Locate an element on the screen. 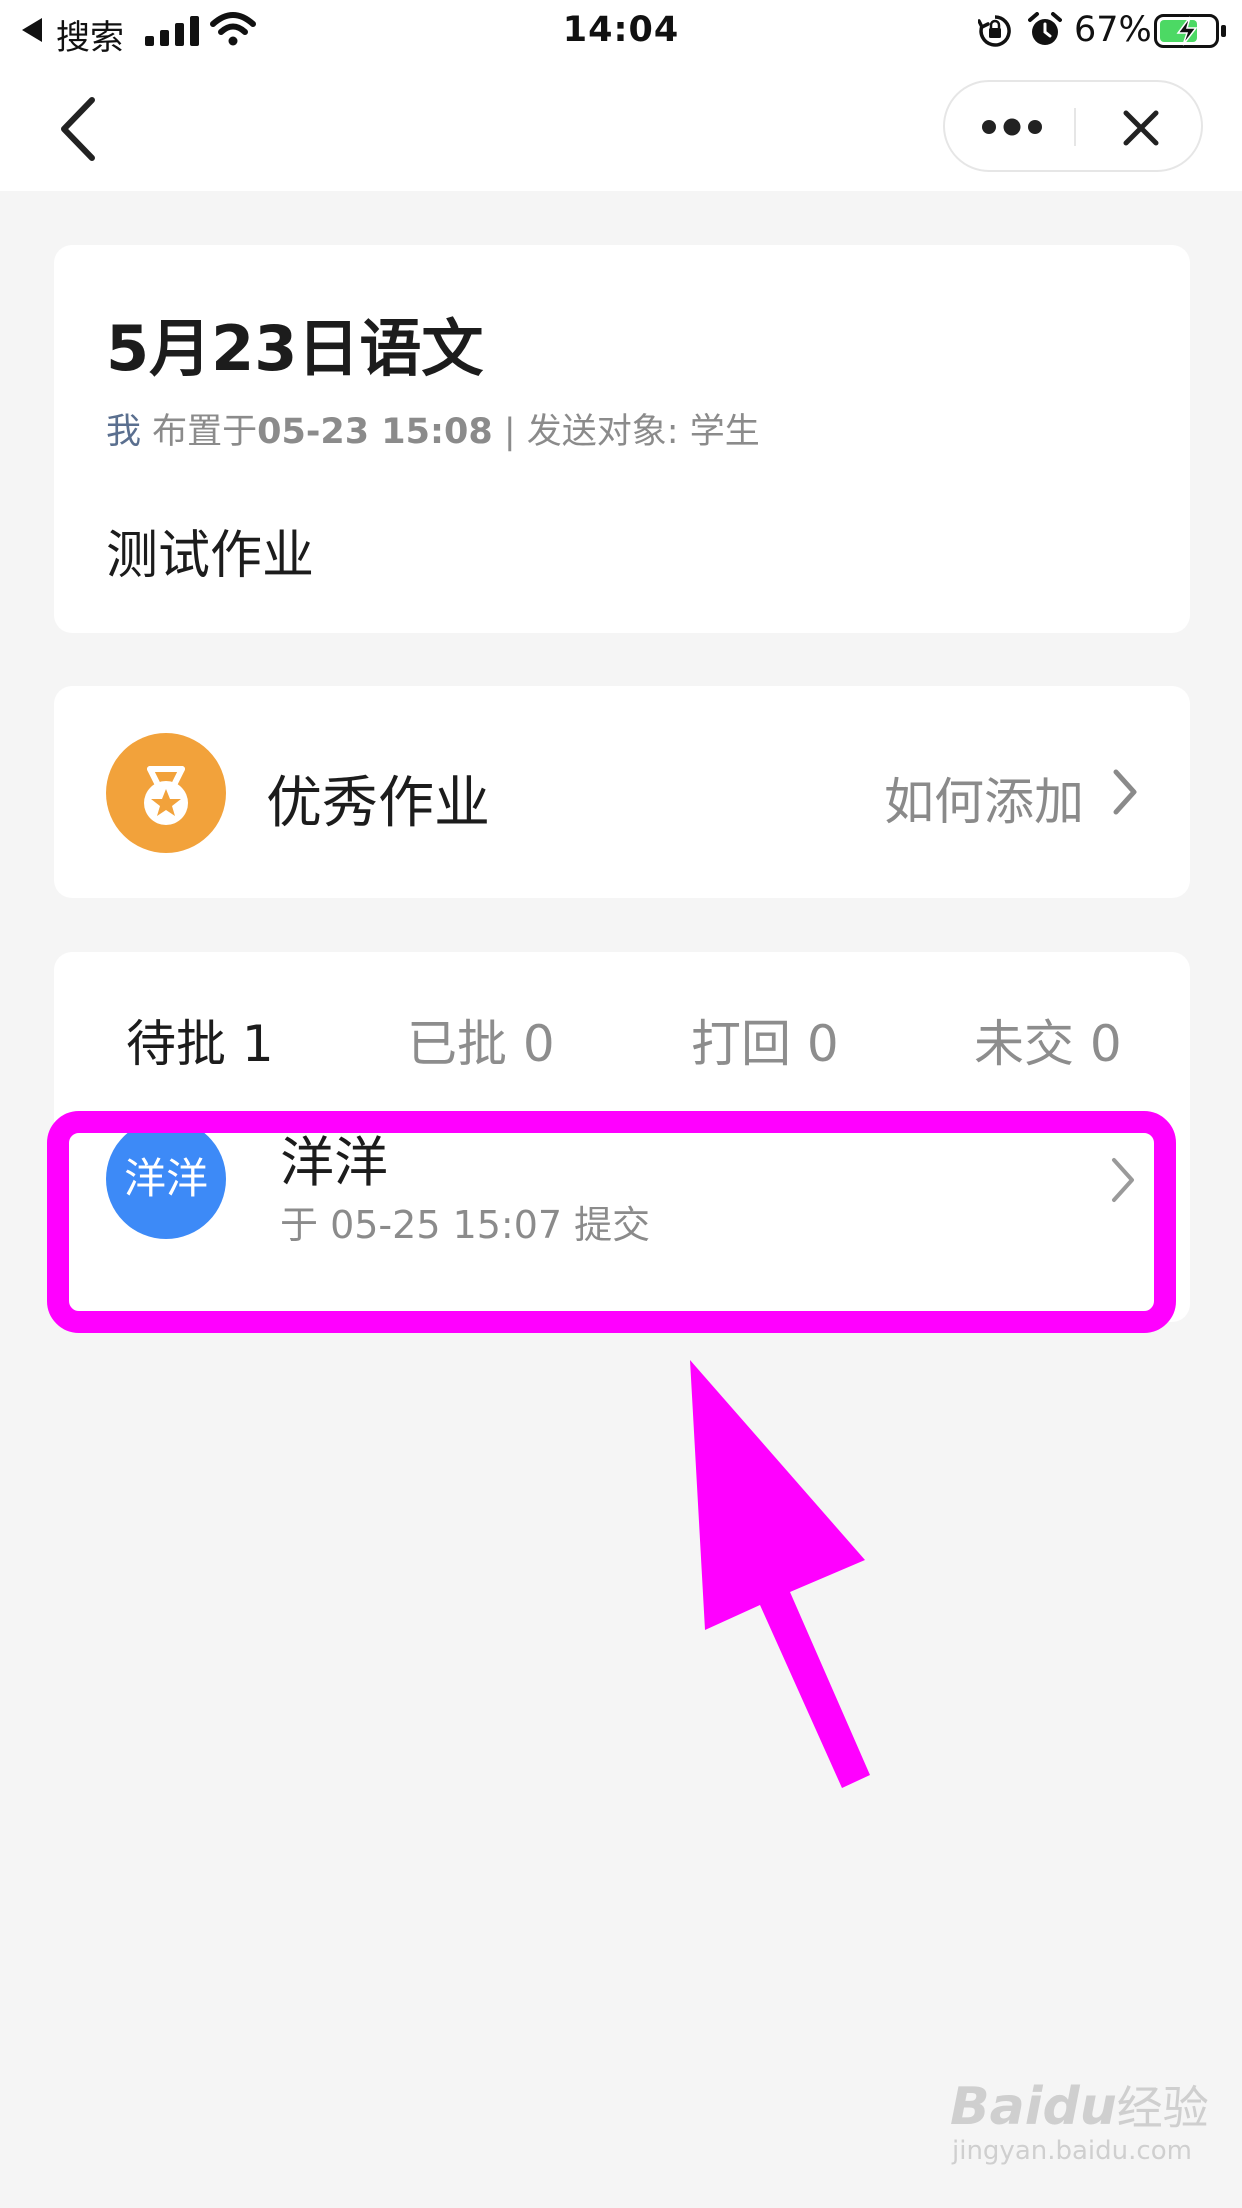  tab-returned: 打回 0 is located at coordinates (765, 1040).